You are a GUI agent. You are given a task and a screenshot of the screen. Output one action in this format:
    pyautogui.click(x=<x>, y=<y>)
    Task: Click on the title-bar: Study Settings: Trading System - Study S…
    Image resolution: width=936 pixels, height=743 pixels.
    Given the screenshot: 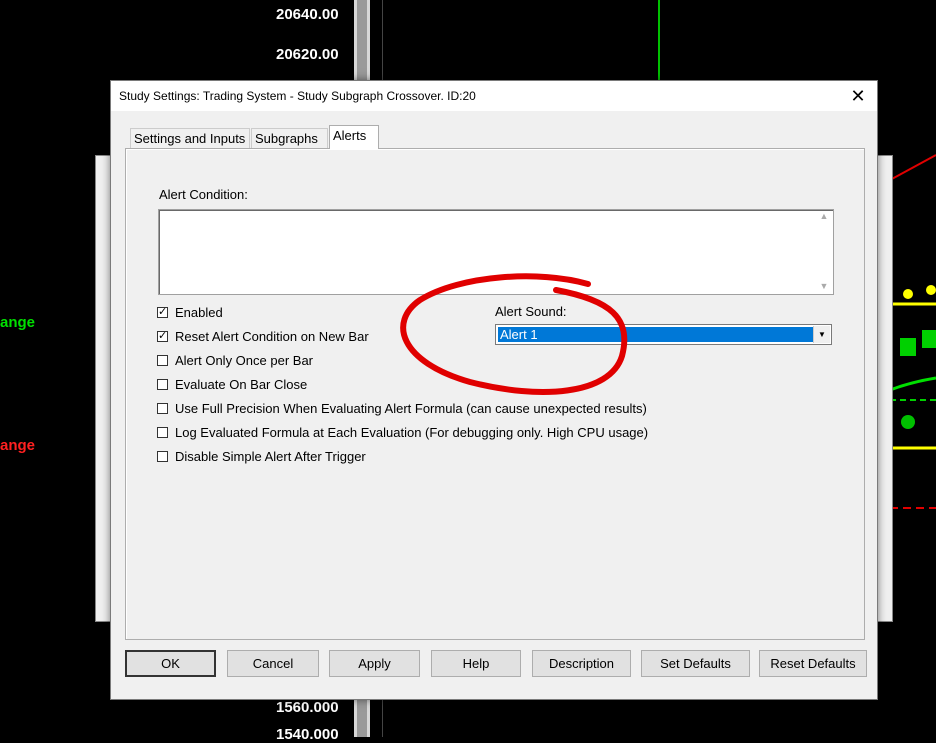 What is the action you would take?
    pyautogui.click(x=494, y=96)
    